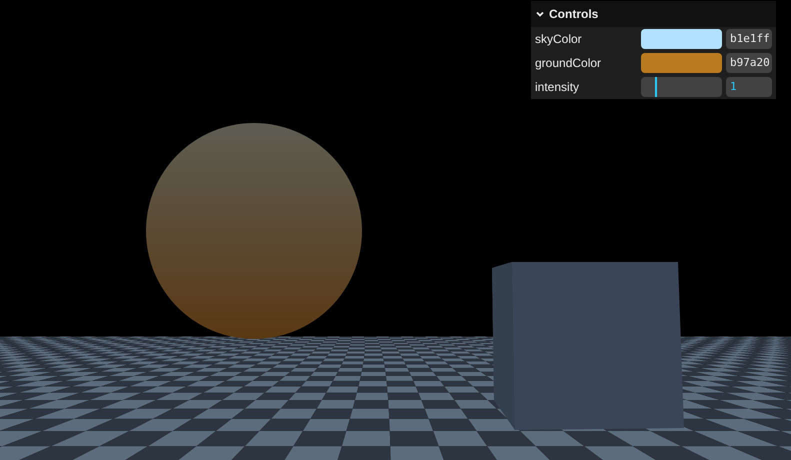  What do you see at coordinates (749, 63) in the screenshot?
I see `value-field: b97a20` at bounding box center [749, 63].